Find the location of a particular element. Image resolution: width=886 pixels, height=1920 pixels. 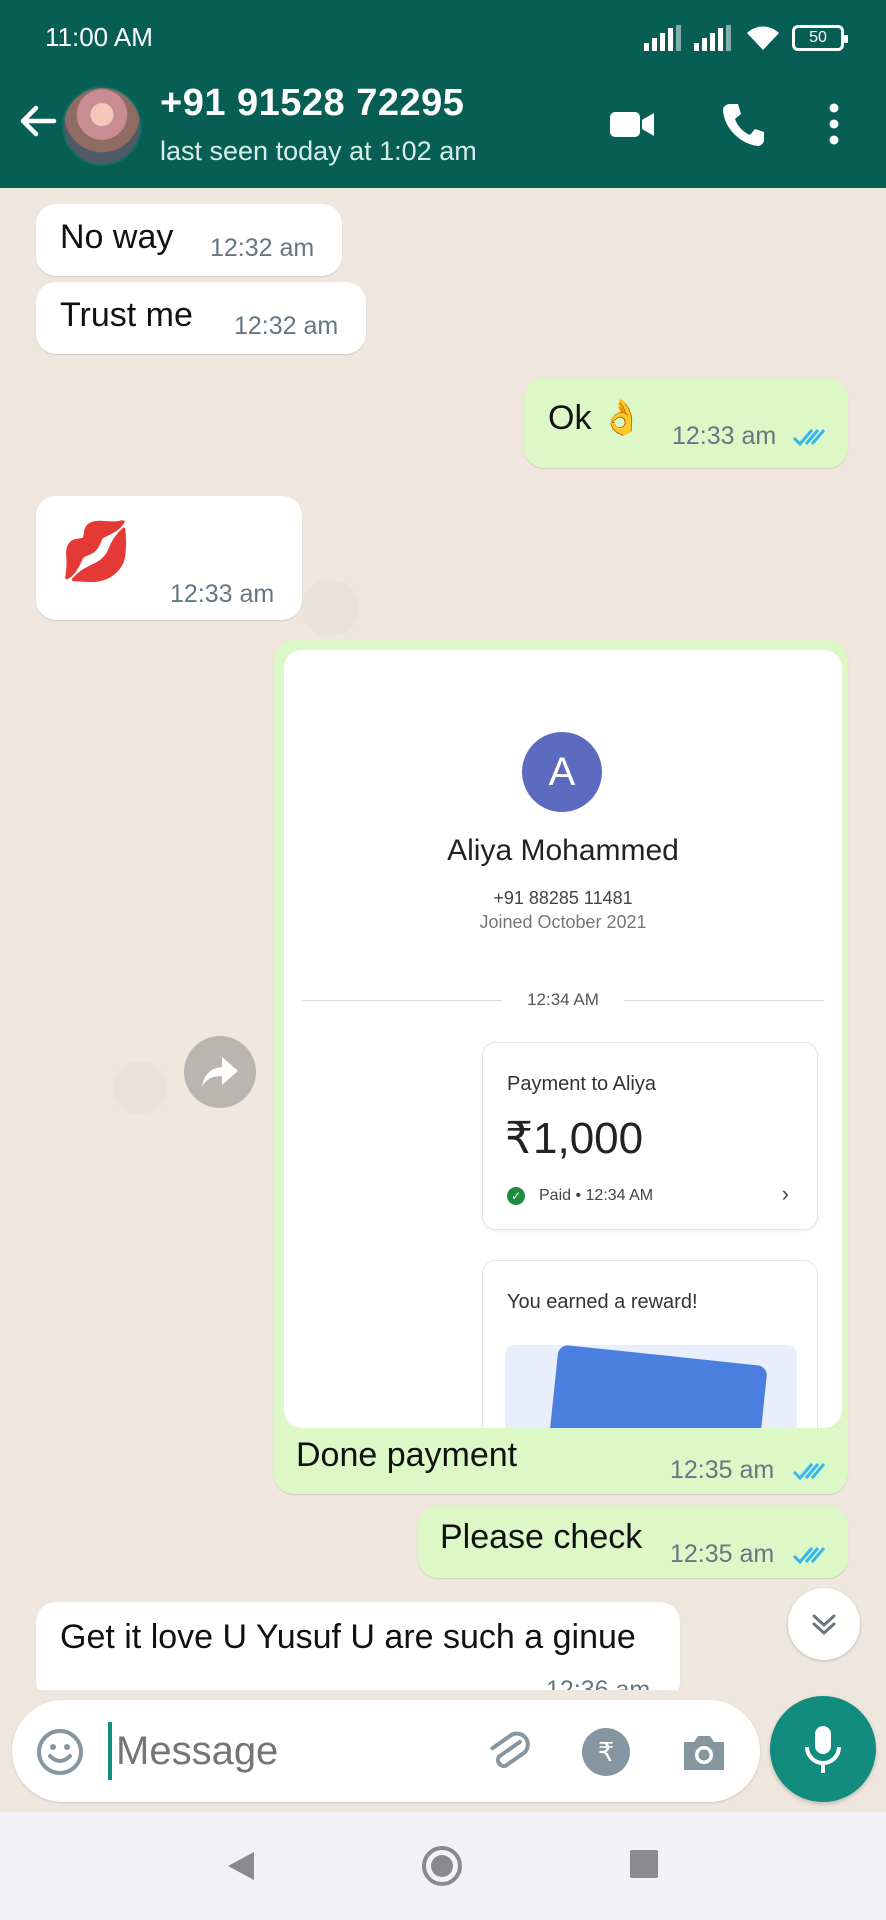

status-time: 11:00 AM is located at coordinates (99, 37).